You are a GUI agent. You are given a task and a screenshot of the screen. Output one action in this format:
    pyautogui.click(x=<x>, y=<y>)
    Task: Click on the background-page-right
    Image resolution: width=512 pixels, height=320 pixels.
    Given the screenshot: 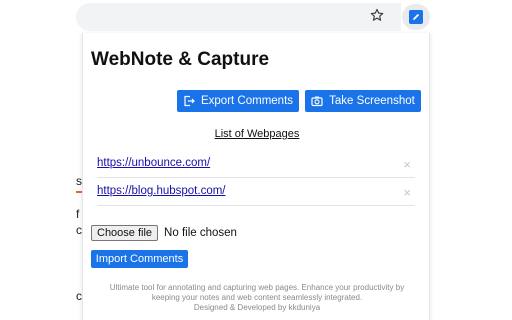 What is the action you would take?
    pyautogui.click(x=472, y=176)
    